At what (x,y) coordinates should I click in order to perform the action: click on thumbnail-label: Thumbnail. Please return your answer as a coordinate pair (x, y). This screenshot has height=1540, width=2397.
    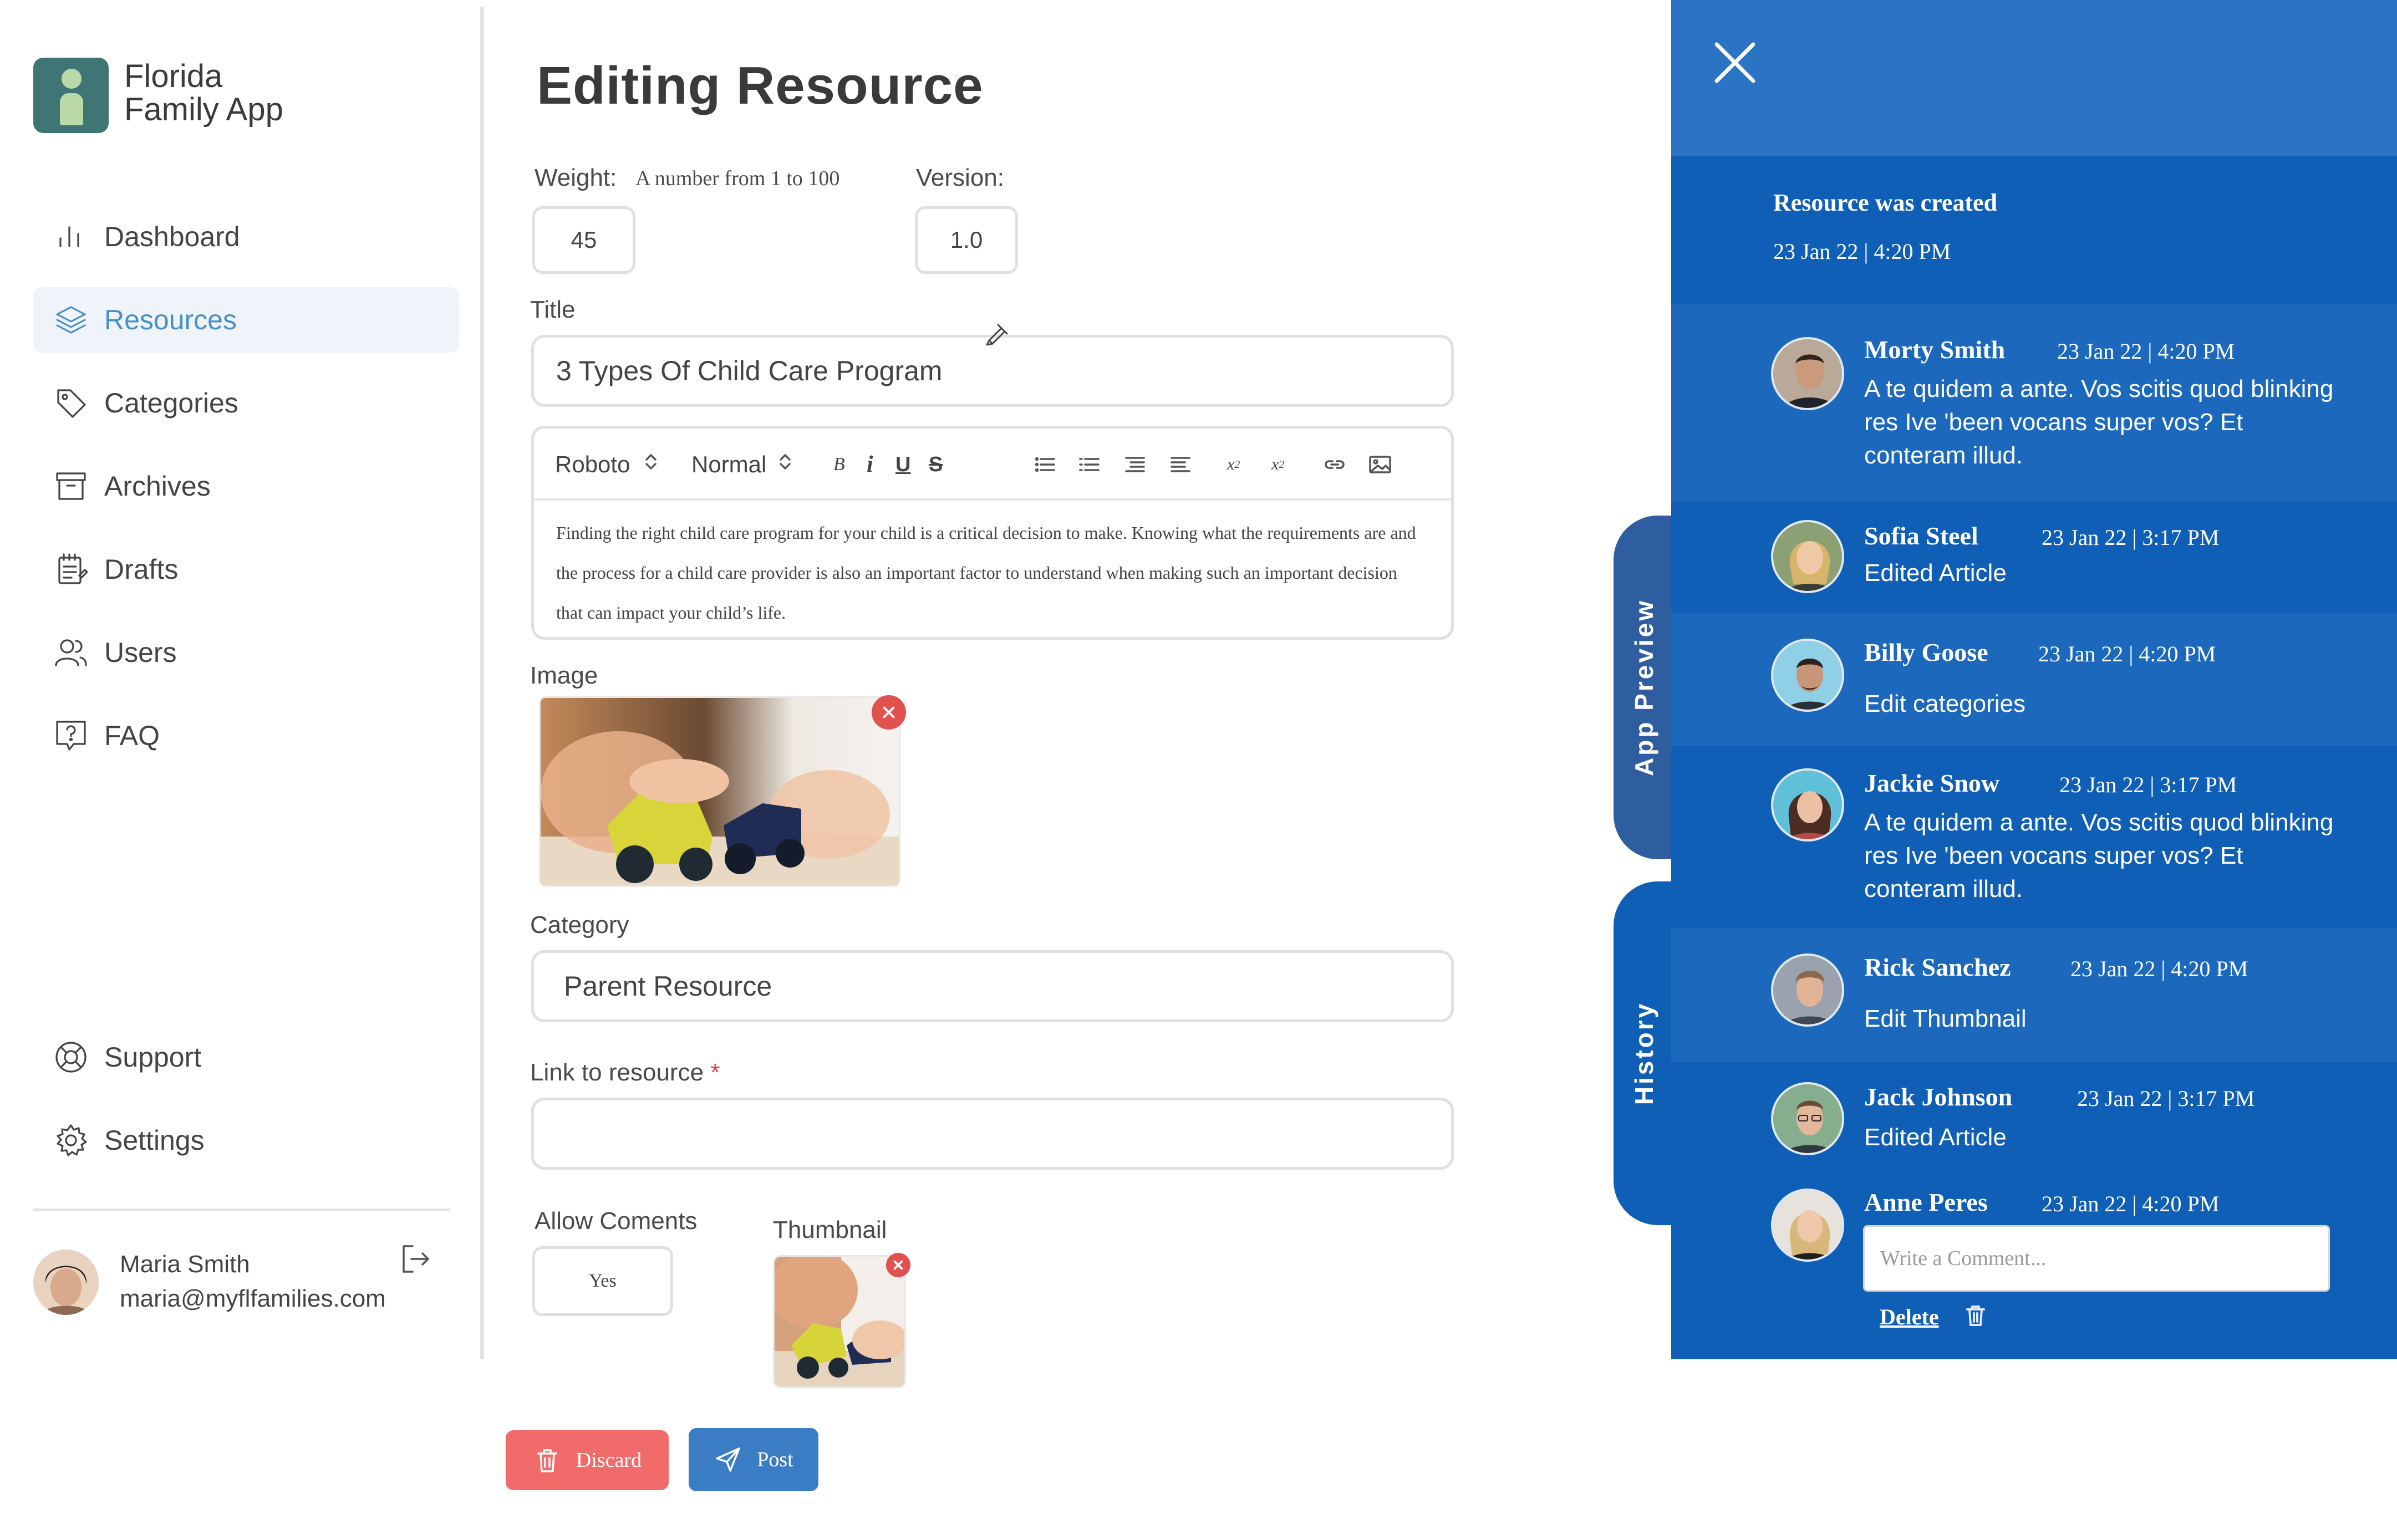
    Looking at the image, I should click on (830, 1229).